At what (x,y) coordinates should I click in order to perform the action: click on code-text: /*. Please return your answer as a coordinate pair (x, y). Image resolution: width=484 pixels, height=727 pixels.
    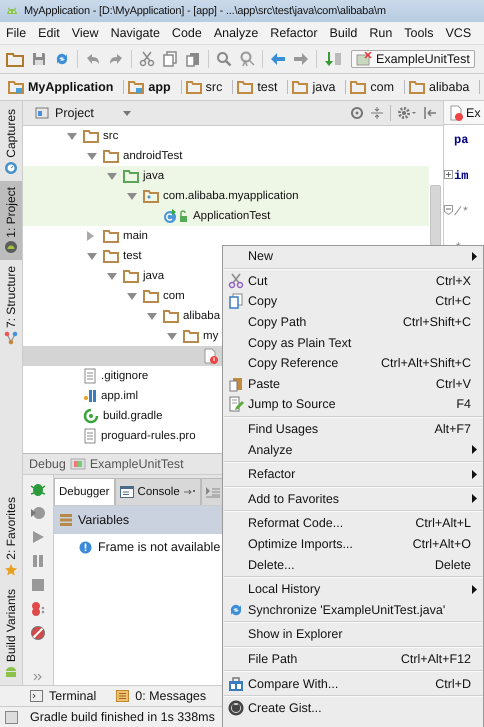
    Looking at the image, I should click on (461, 212).